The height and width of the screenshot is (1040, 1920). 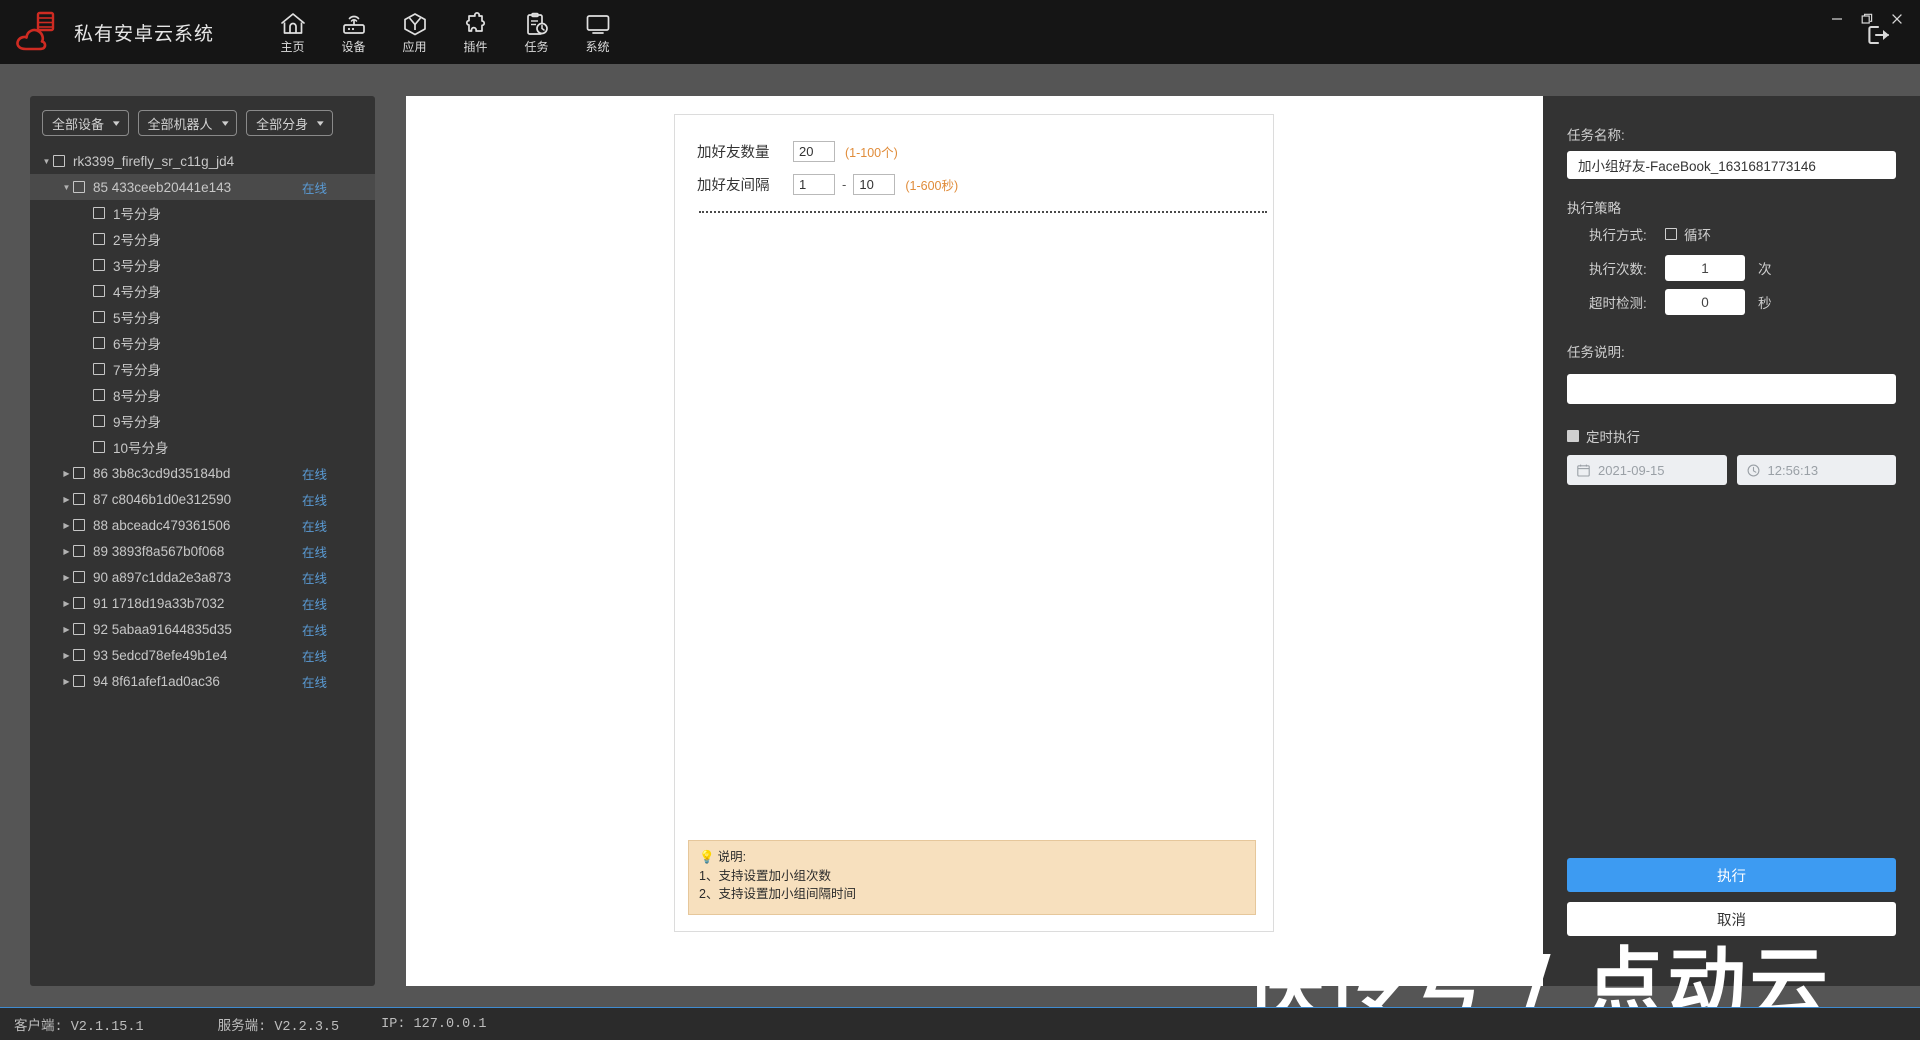 I want to click on tree-row: ▶ 87 c8046b1d0e312590 在线, so click(x=202, y=499).